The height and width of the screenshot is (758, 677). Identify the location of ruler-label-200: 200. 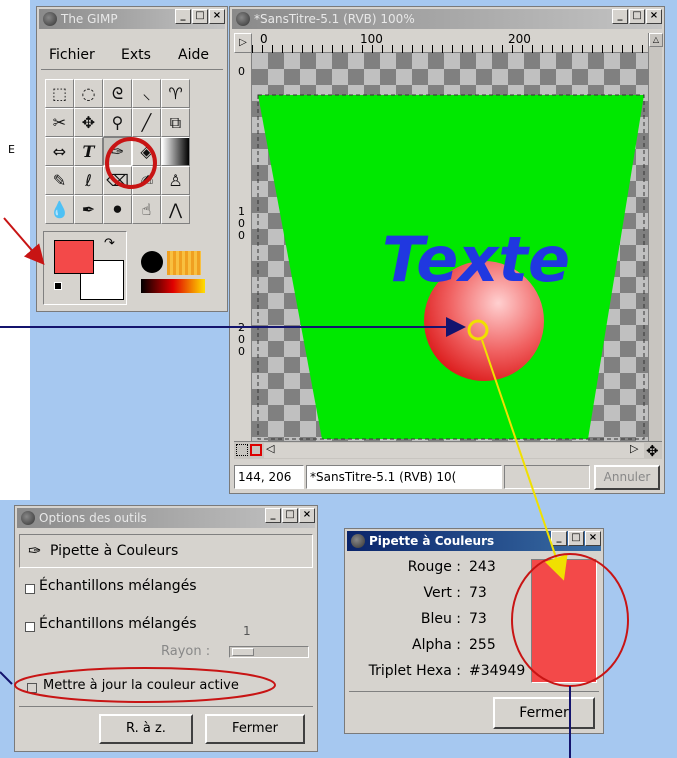
(519, 39).